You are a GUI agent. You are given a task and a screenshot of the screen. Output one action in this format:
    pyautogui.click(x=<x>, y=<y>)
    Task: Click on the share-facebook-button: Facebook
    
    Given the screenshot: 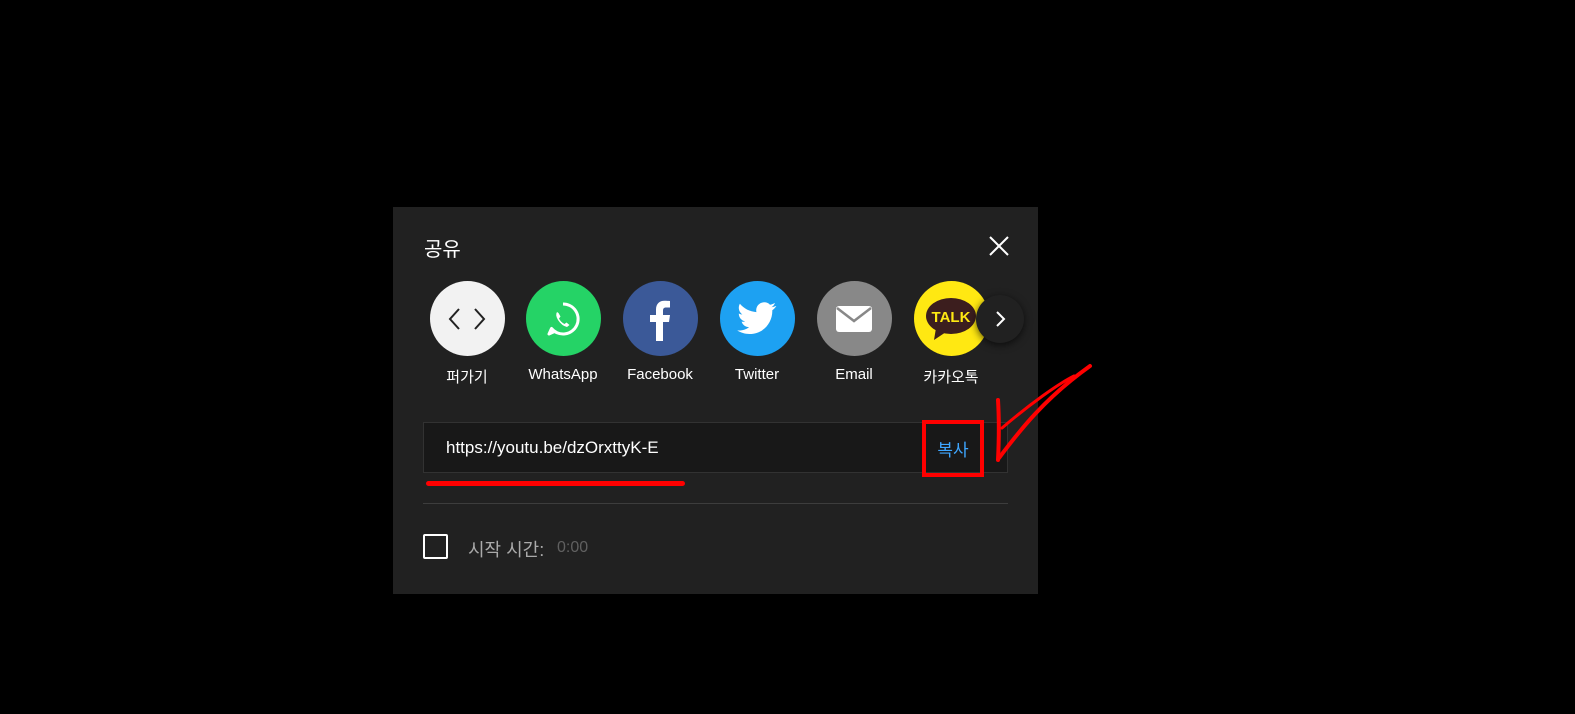 What is the action you would take?
    pyautogui.click(x=660, y=332)
    